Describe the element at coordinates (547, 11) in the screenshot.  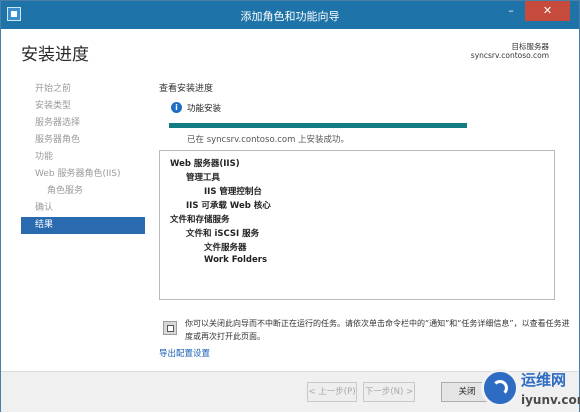
I see `close-window-button: ✕` at that location.